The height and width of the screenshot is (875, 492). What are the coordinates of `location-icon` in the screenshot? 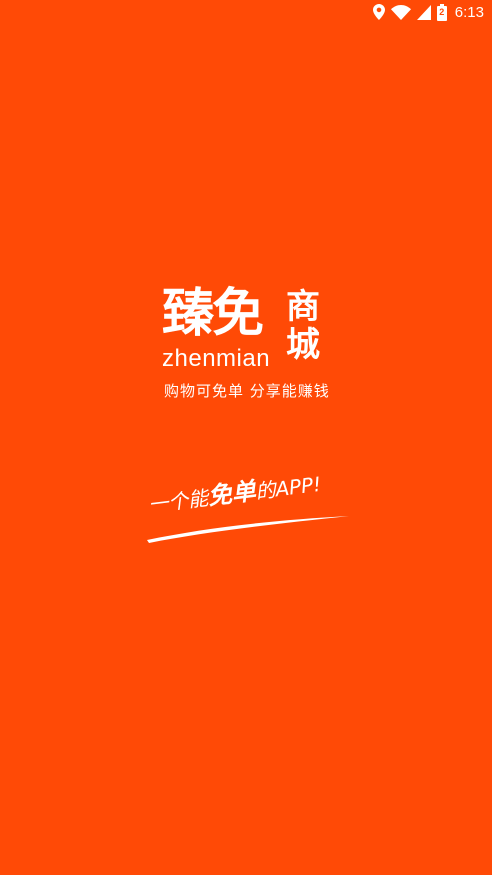 It's located at (378, 12).